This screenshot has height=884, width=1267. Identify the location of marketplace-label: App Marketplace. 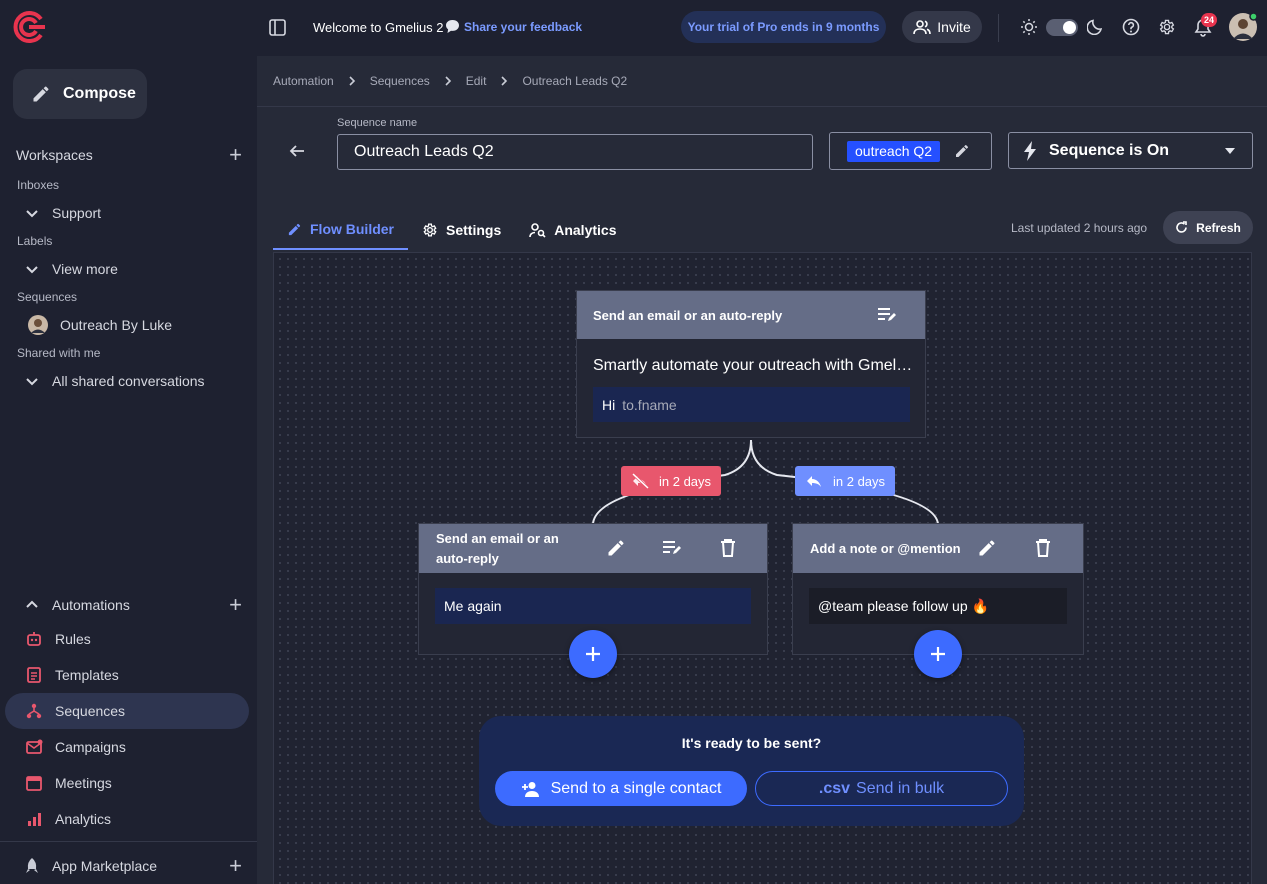
(105, 866).